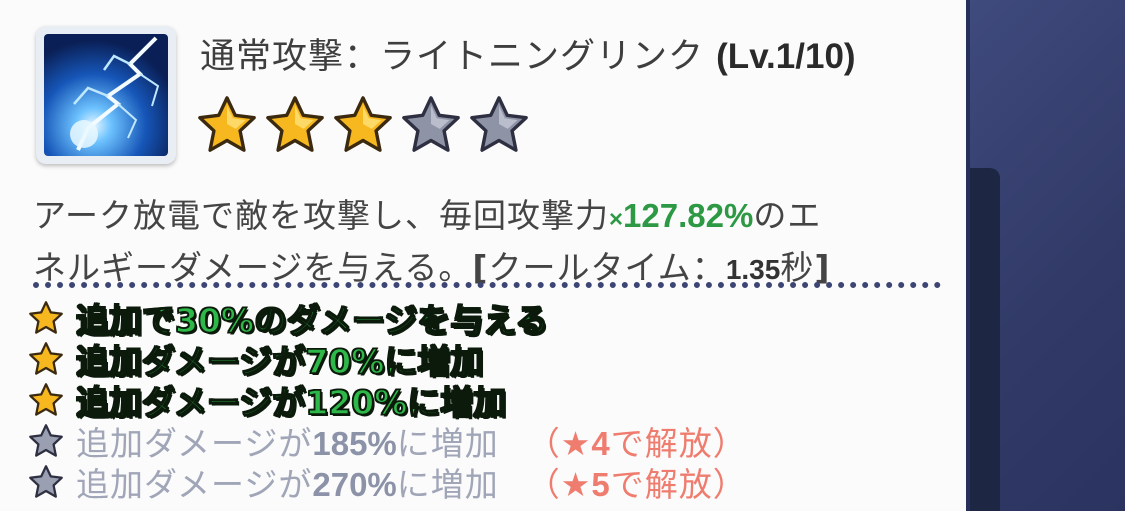 The image size is (1125, 511). Describe the element at coordinates (321, 215) in the screenshot. I see `description-text: アーク放電で敵を攻撃し、毎回攻撃力` at that location.